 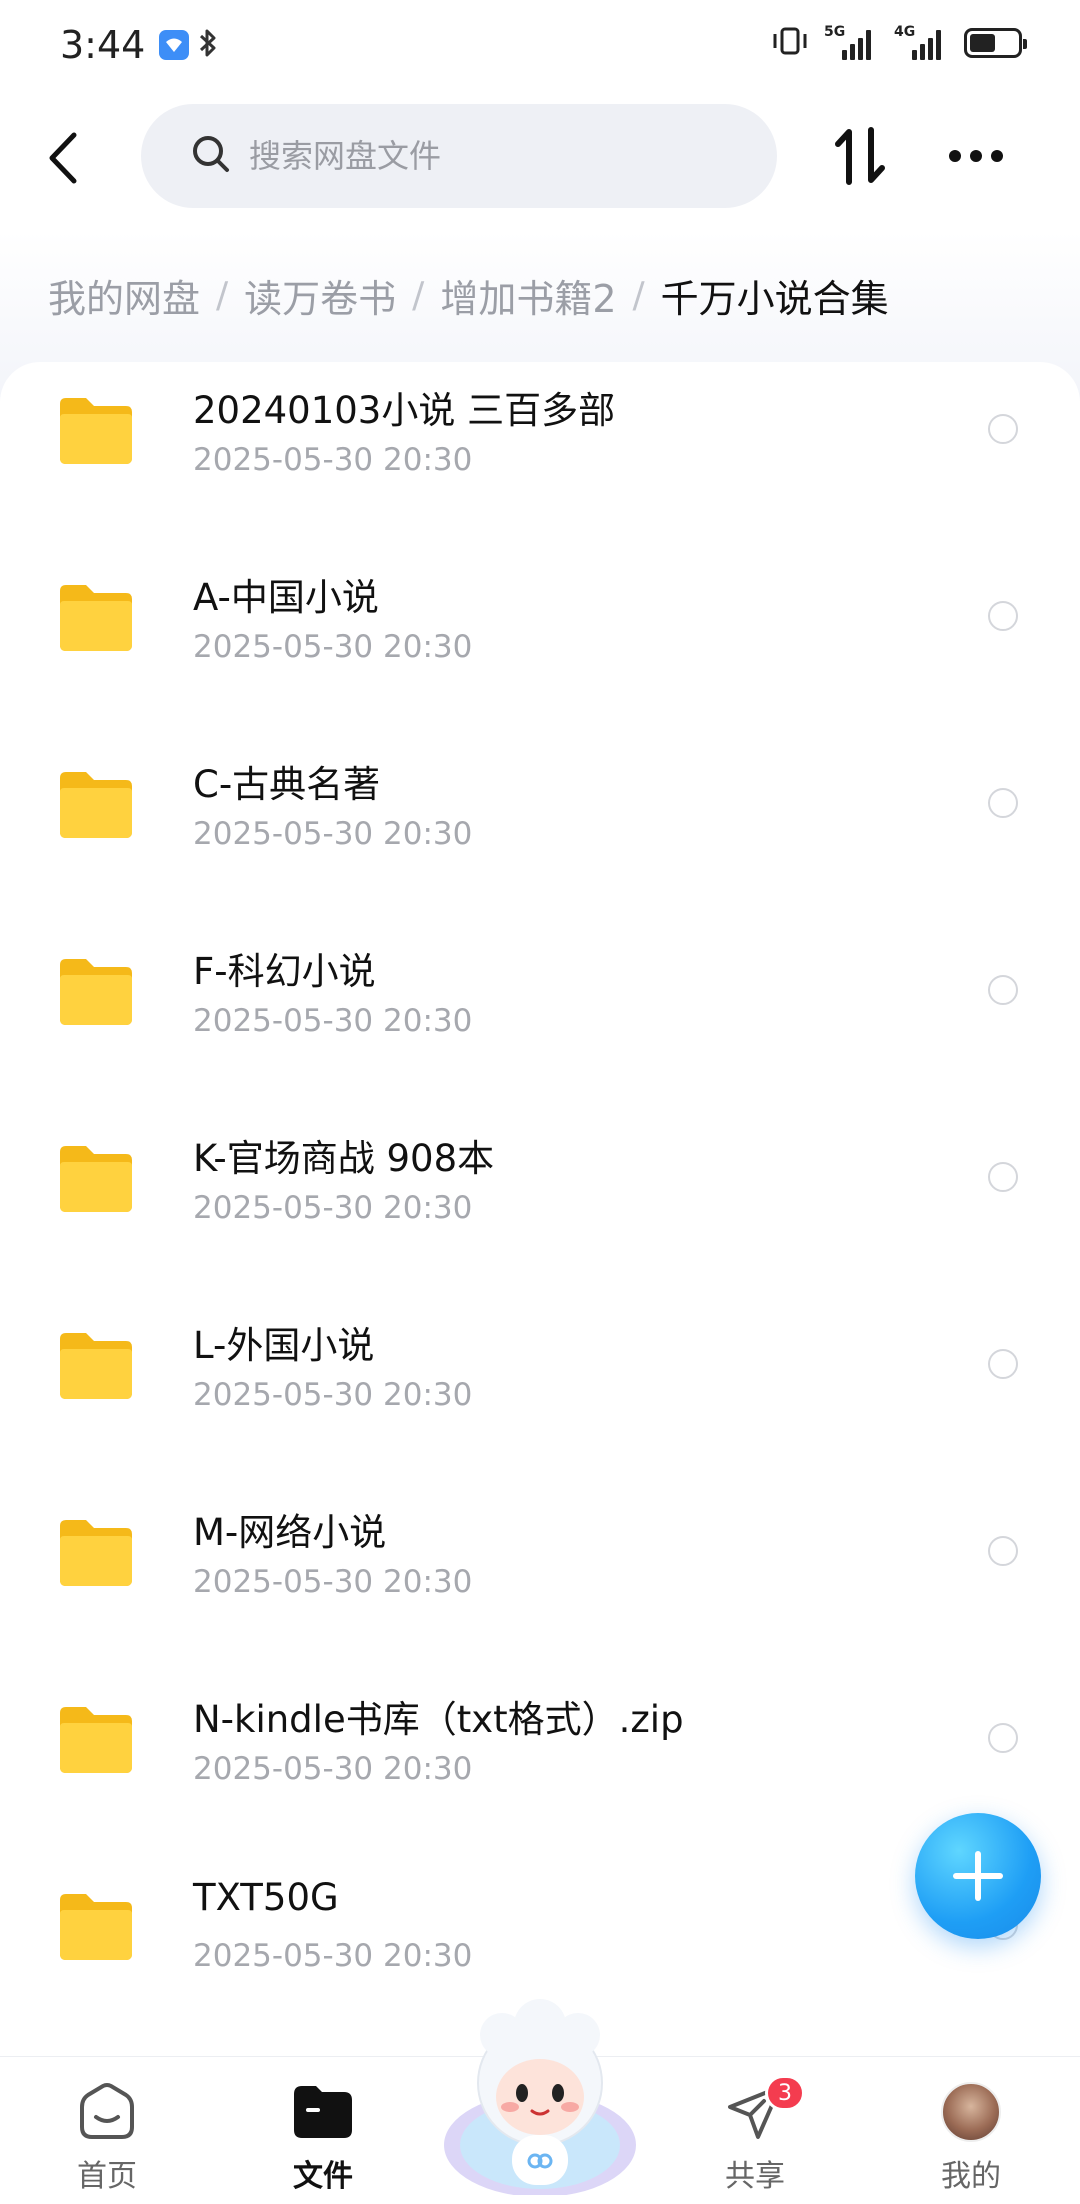 What do you see at coordinates (290, 1532) in the screenshot?
I see `file-name: M-网络小说` at bounding box center [290, 1532].